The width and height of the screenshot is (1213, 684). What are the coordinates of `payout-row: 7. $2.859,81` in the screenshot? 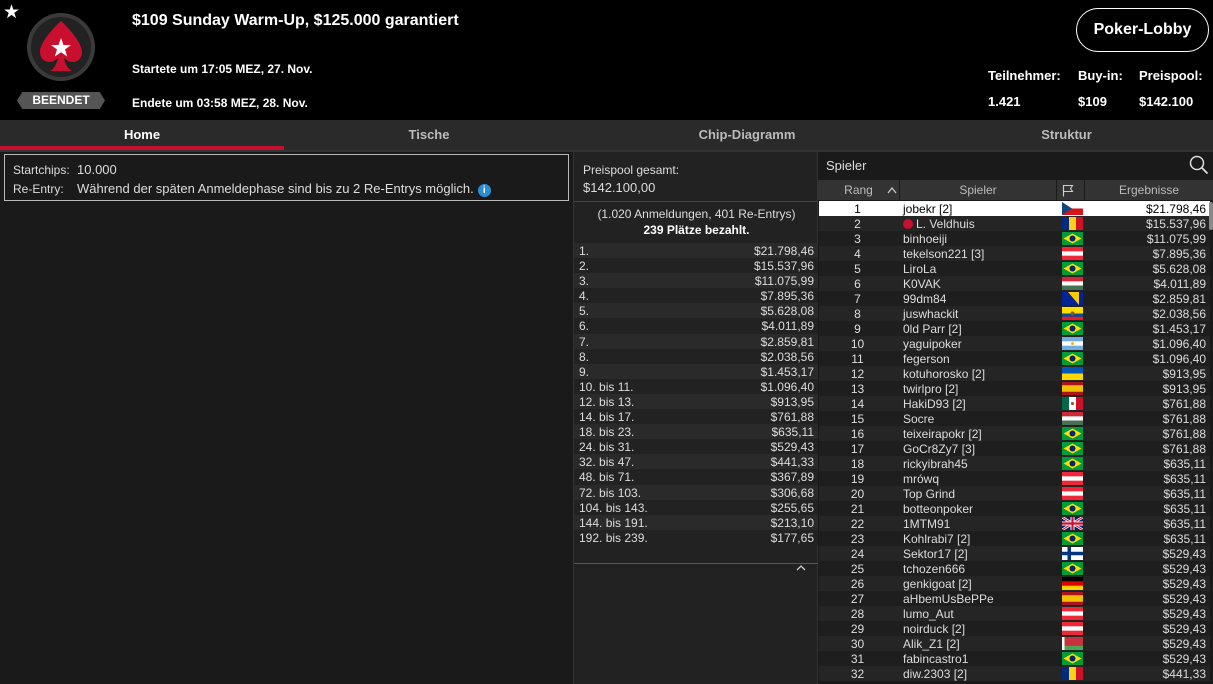 It's located at (696, 341).